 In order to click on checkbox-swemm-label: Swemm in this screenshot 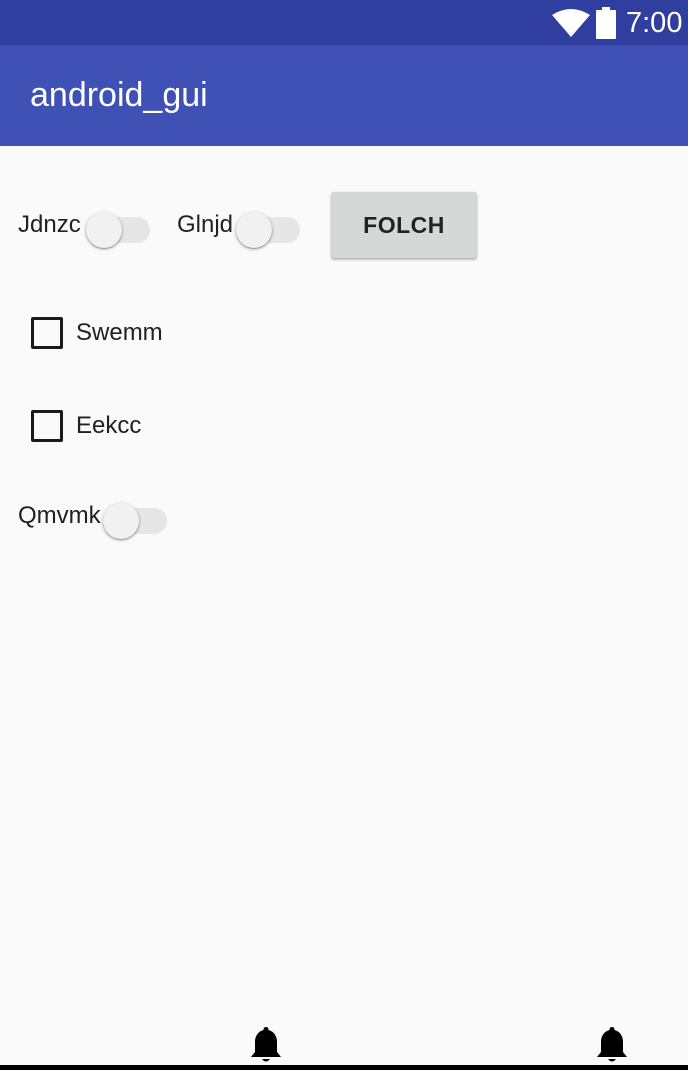, I will do `click(119, 333)`.